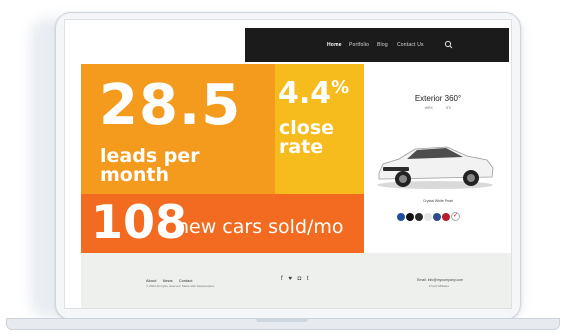 The width and height of the screenshot is (564, 334). I want to click on configurator-tabs: WRX STI, so click(438, 108).